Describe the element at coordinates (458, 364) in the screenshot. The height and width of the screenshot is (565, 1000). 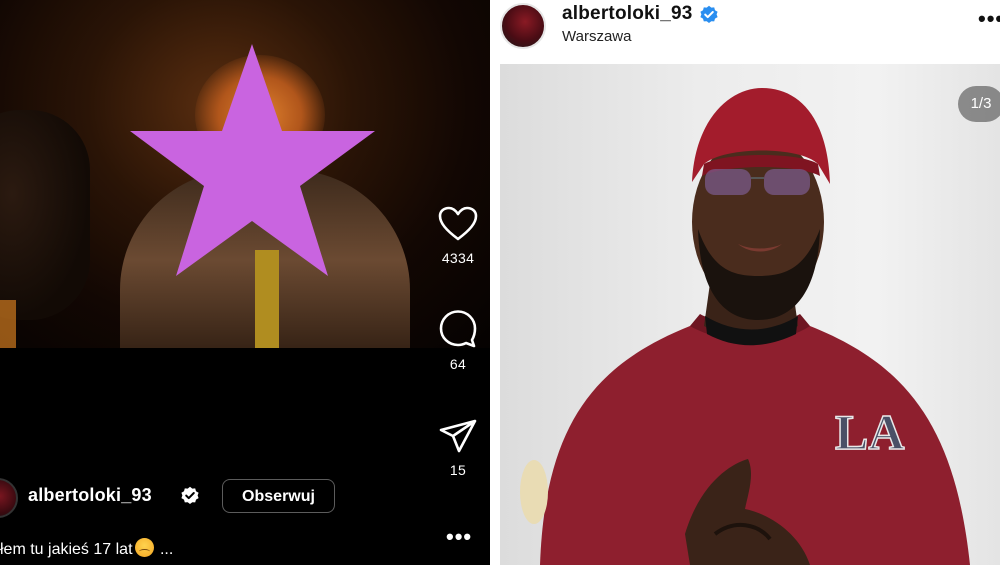
I see `comment-count: 64` at that location.